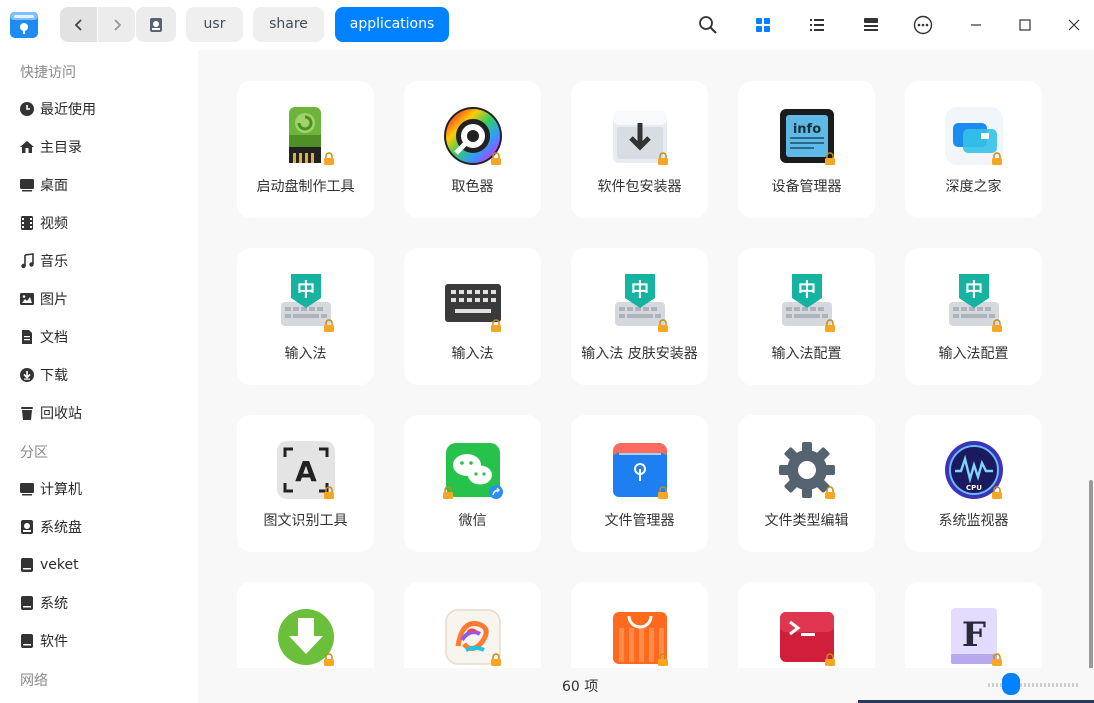 The image size is (1094, 703). Describe the element at coordinates (639, 149) in the screenshot. I see `file-item: 软件包安装器` at that location.